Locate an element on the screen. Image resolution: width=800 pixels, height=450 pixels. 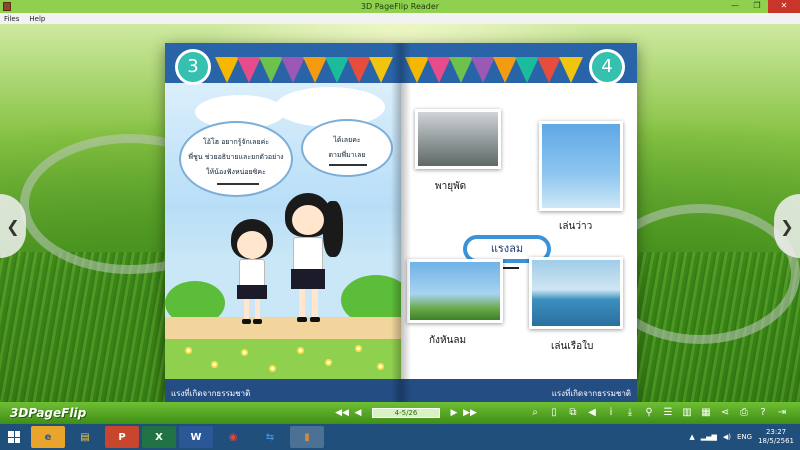
clock-time: 23:27 is located at coordinates (776, 432).